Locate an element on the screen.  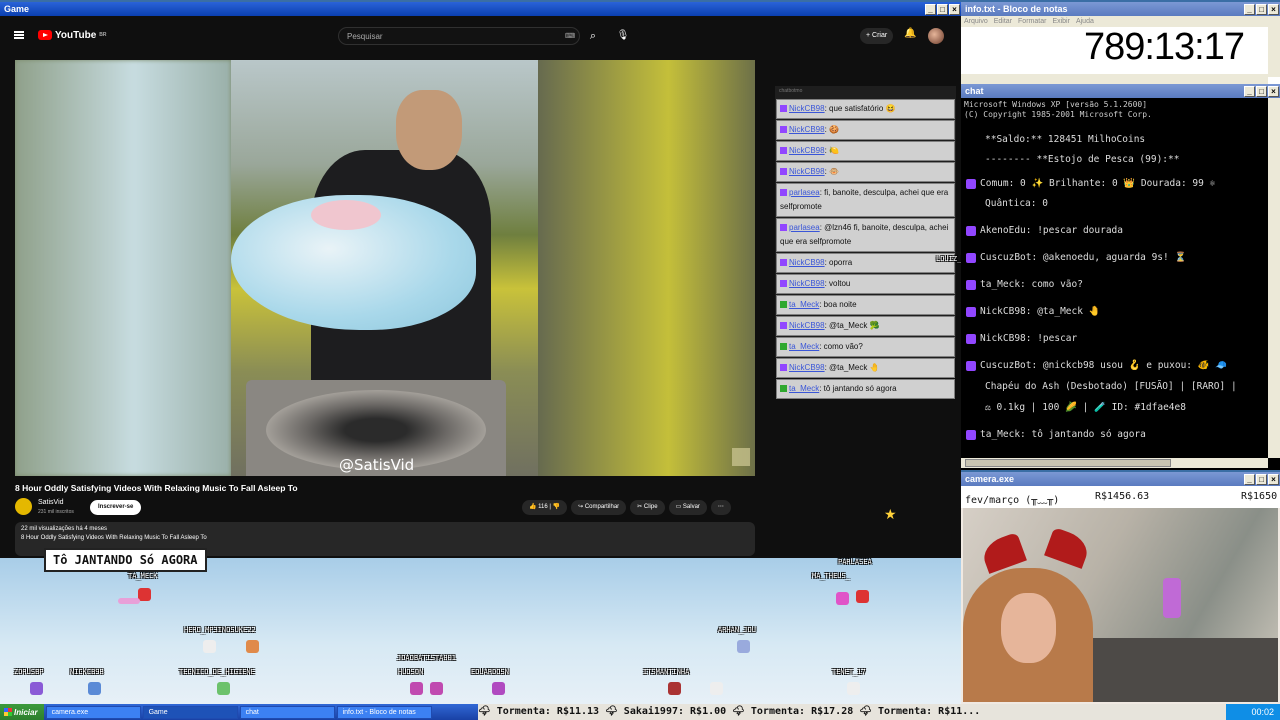
notepad-horizontal-scrollbar is located at coordinates (1114, 79).